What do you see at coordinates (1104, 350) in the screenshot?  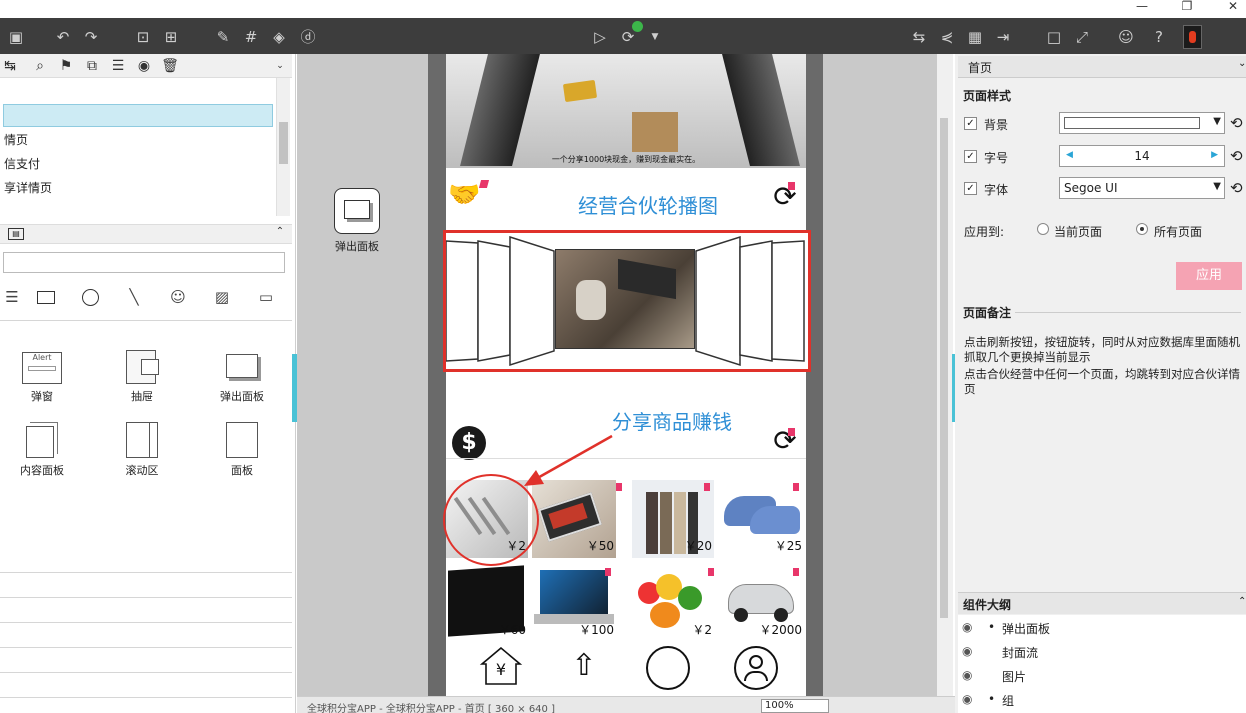 I see `page-notes-line1: 点击刷新按钮，按钮旋转，同时从对应数据库里面随机抓取几个更换掉当前显示` at bounding box center [1104, 350].